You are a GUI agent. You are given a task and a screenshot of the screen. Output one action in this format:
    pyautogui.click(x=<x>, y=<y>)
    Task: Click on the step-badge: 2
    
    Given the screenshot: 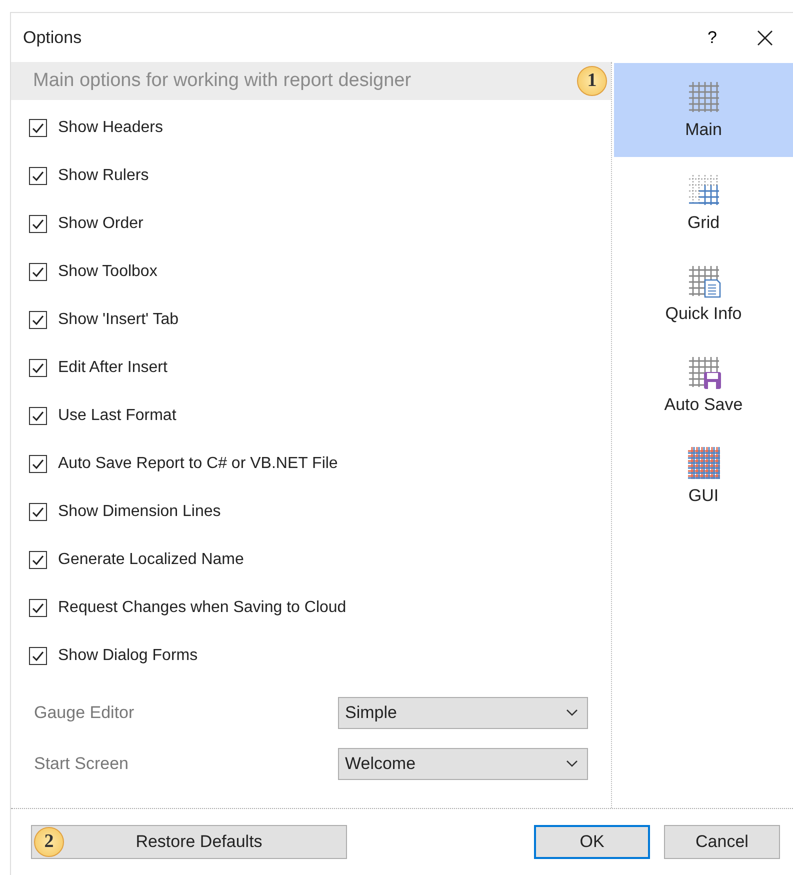 What is the action you would take?
    pyautogui.click(x=49, y=842)
    